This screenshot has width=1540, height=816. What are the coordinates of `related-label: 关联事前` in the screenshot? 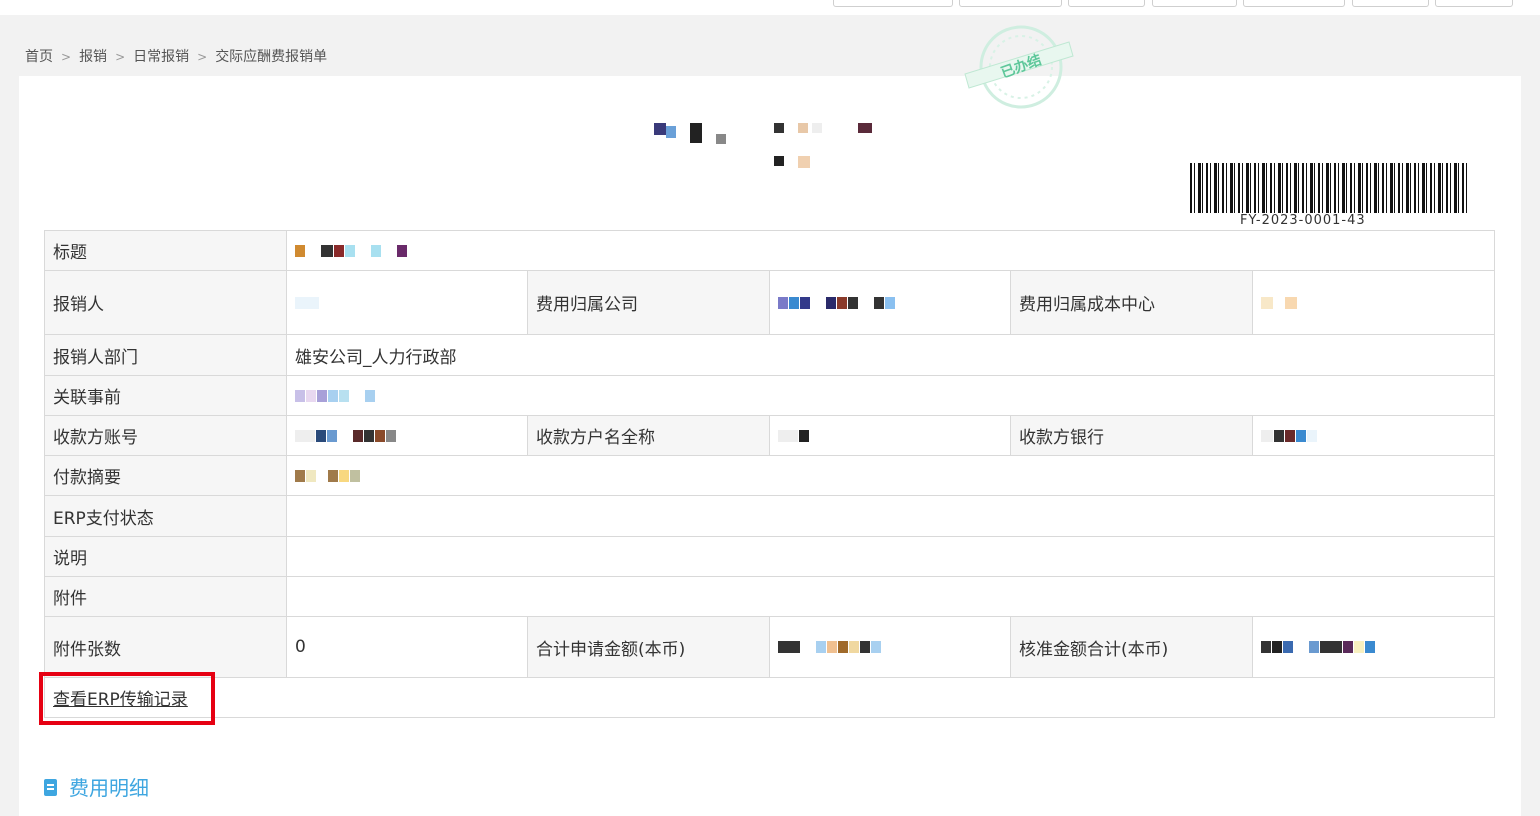 It's located at (165, 395).